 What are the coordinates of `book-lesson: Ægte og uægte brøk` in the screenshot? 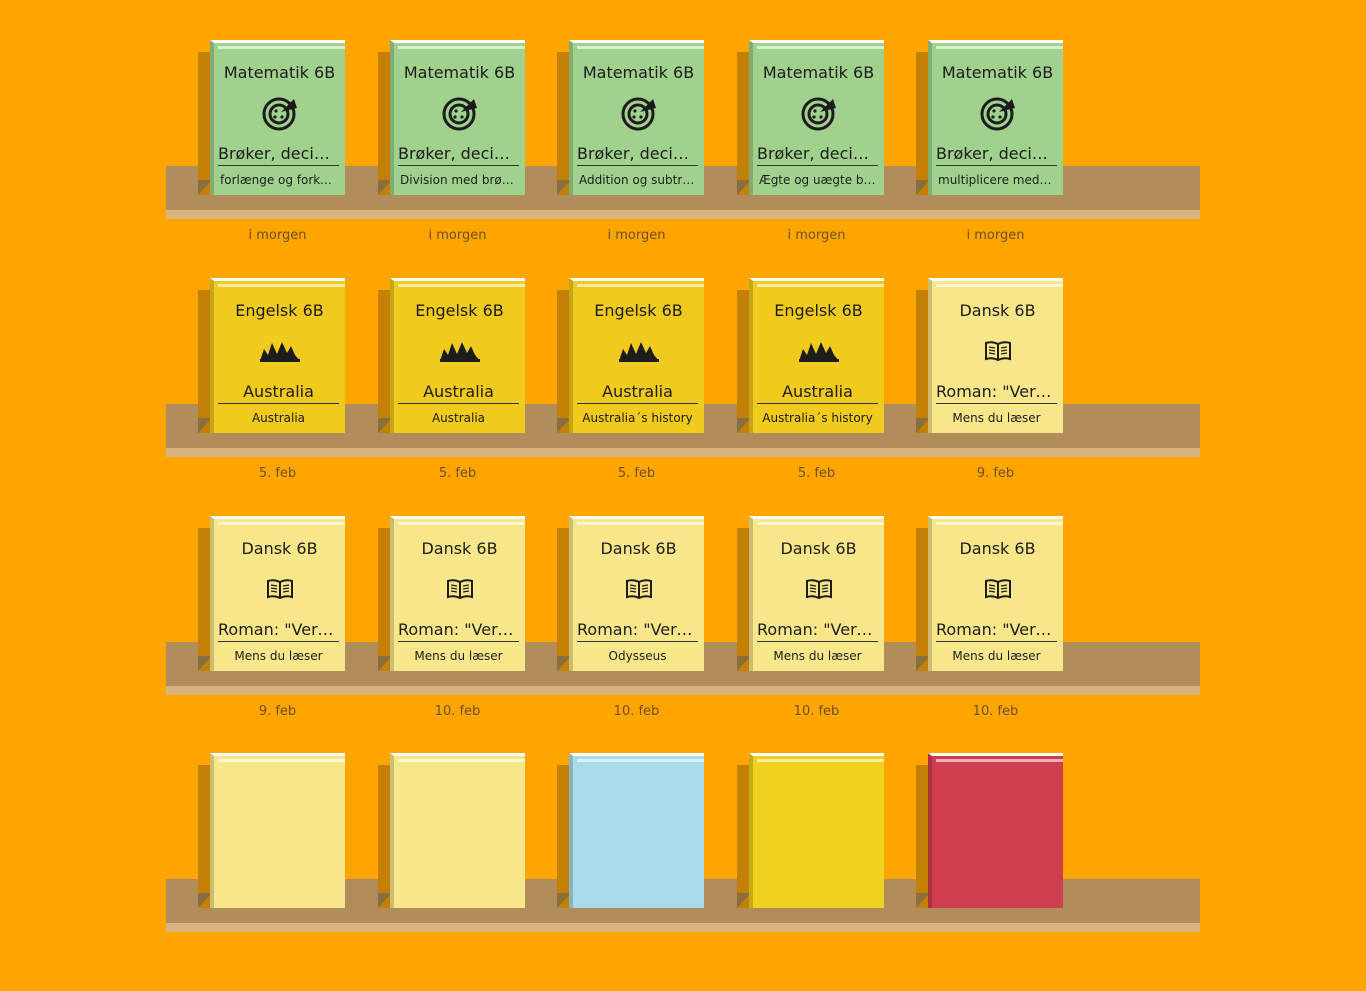 It's located at (817, 180).